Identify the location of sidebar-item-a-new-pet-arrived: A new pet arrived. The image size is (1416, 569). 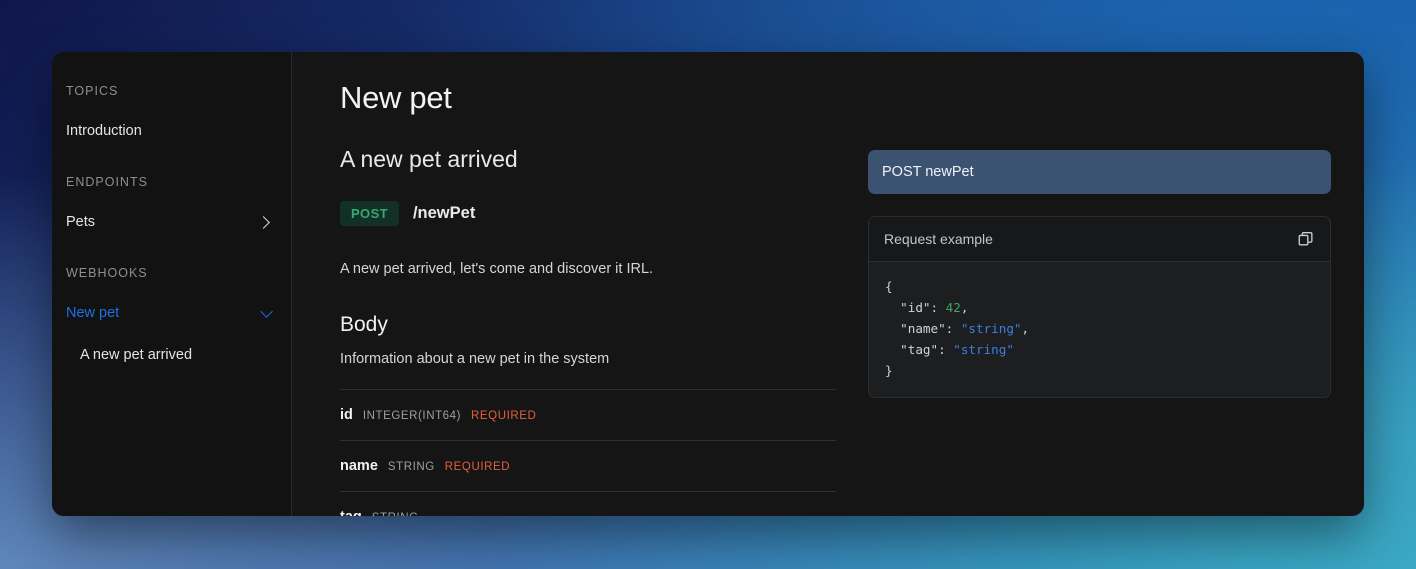
(171, 355).